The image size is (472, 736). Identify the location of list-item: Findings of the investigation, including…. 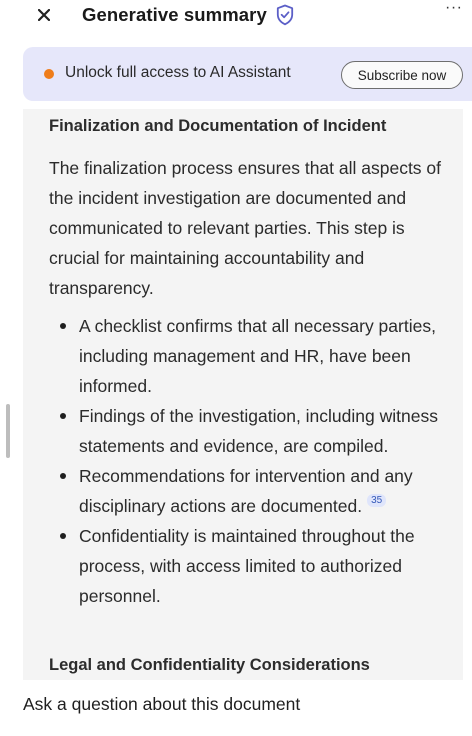
(249, 431).